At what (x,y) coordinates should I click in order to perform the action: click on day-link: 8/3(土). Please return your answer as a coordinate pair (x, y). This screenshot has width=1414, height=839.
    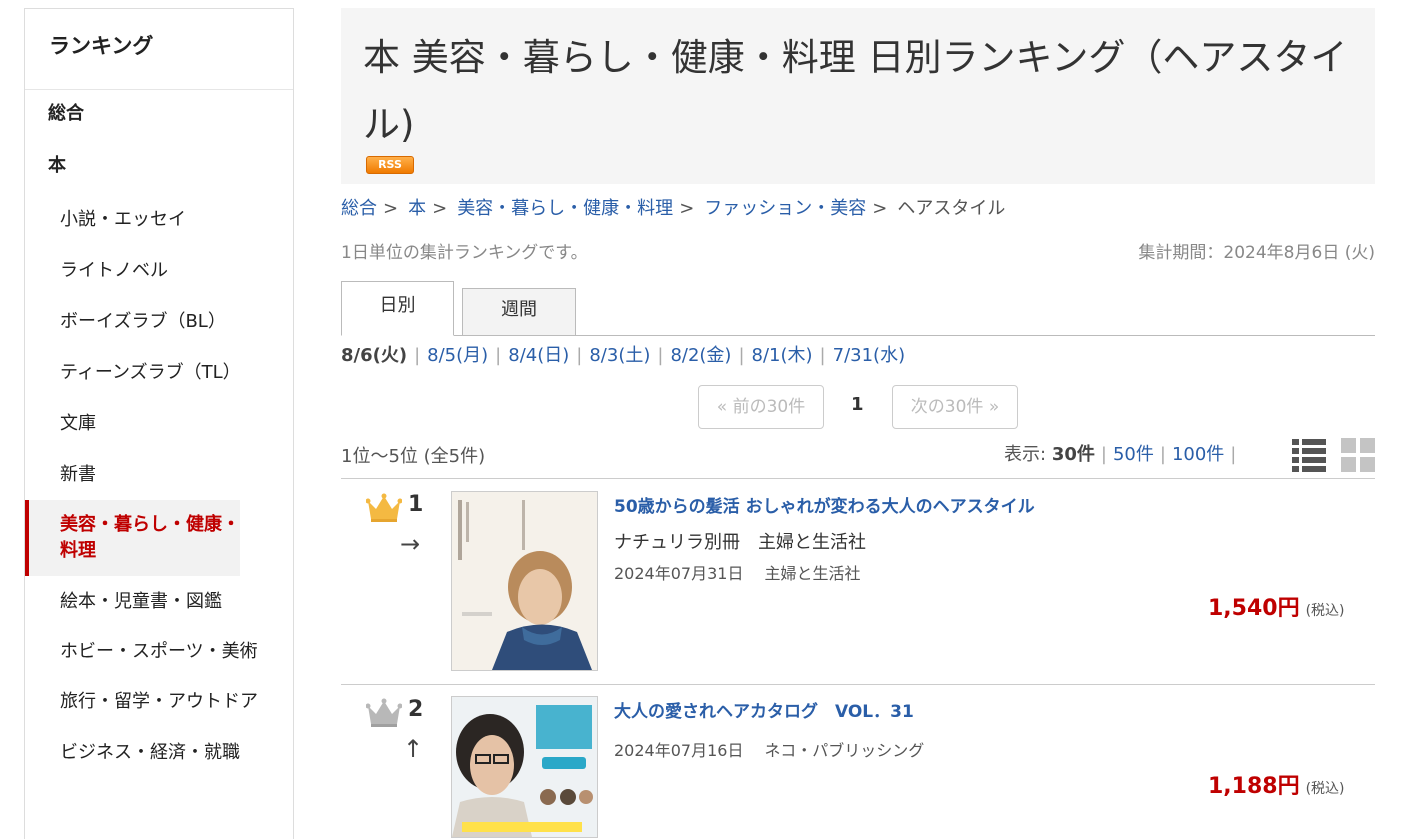
    Looking at the image, I should click on (619, 355).